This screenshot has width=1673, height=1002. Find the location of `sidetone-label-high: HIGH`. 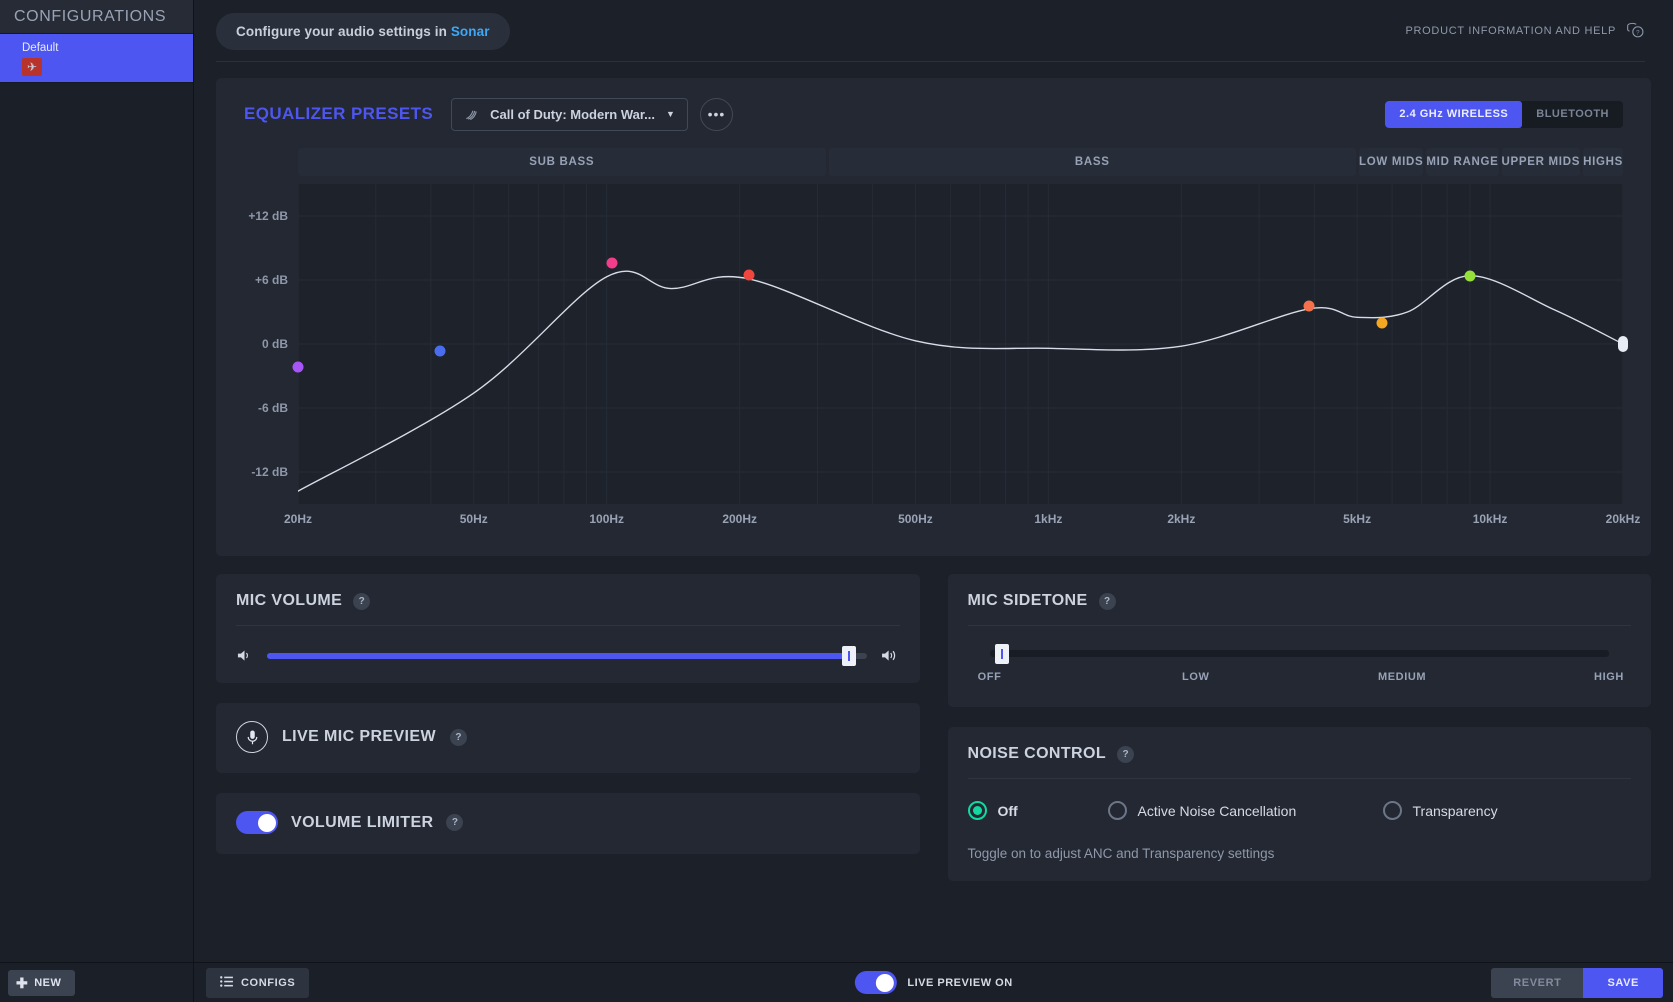

sidetone-label-high: HIGH is located at coordinates (1609, 677).